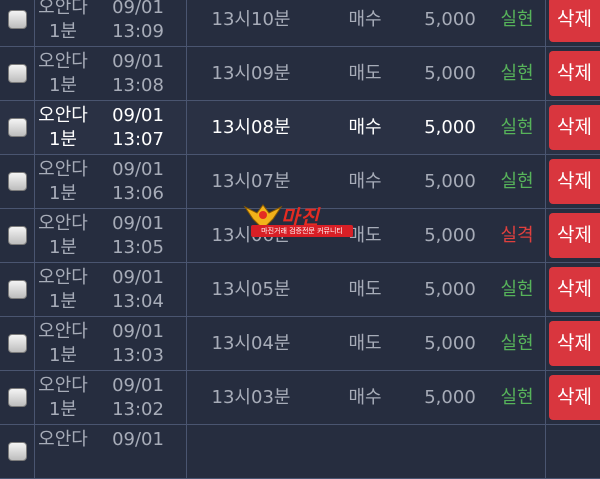 This screenshot has height=479, width=600. I want to click on round-label: 13시03분, so click(251, 397).